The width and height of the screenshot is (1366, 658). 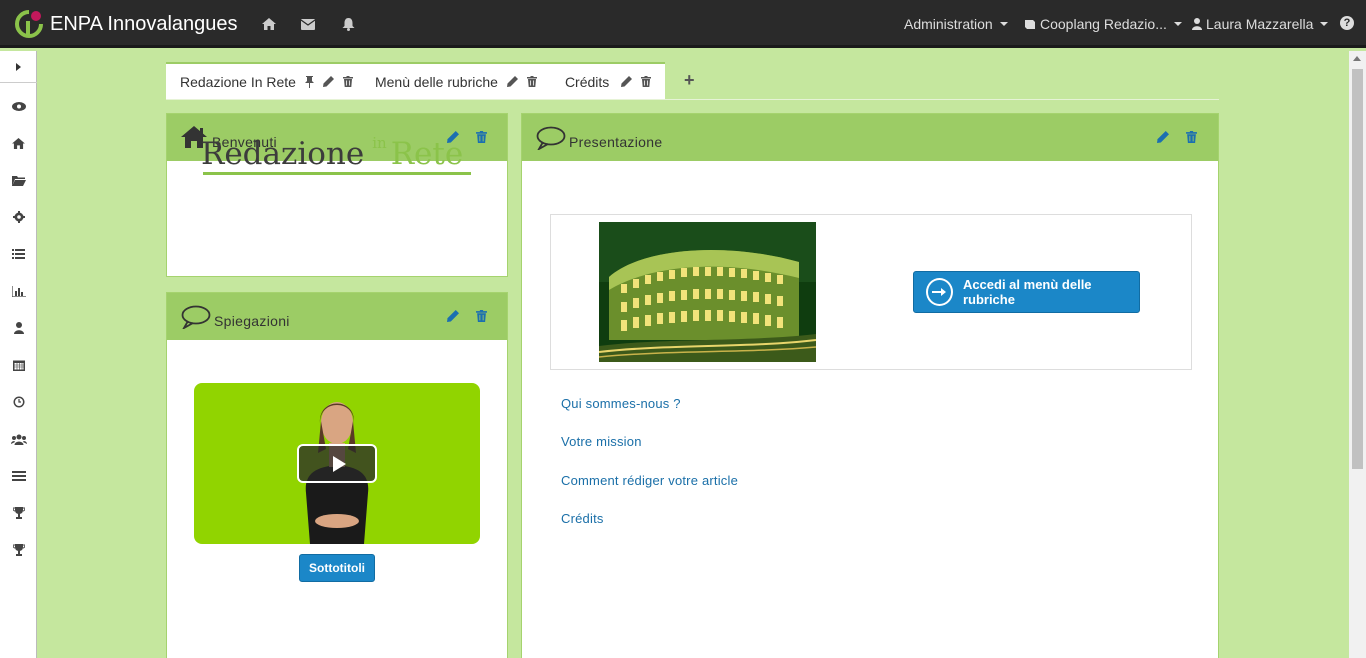 I want to click on user-menu: Laura Mazzarella, so click(x=1260, y=24).